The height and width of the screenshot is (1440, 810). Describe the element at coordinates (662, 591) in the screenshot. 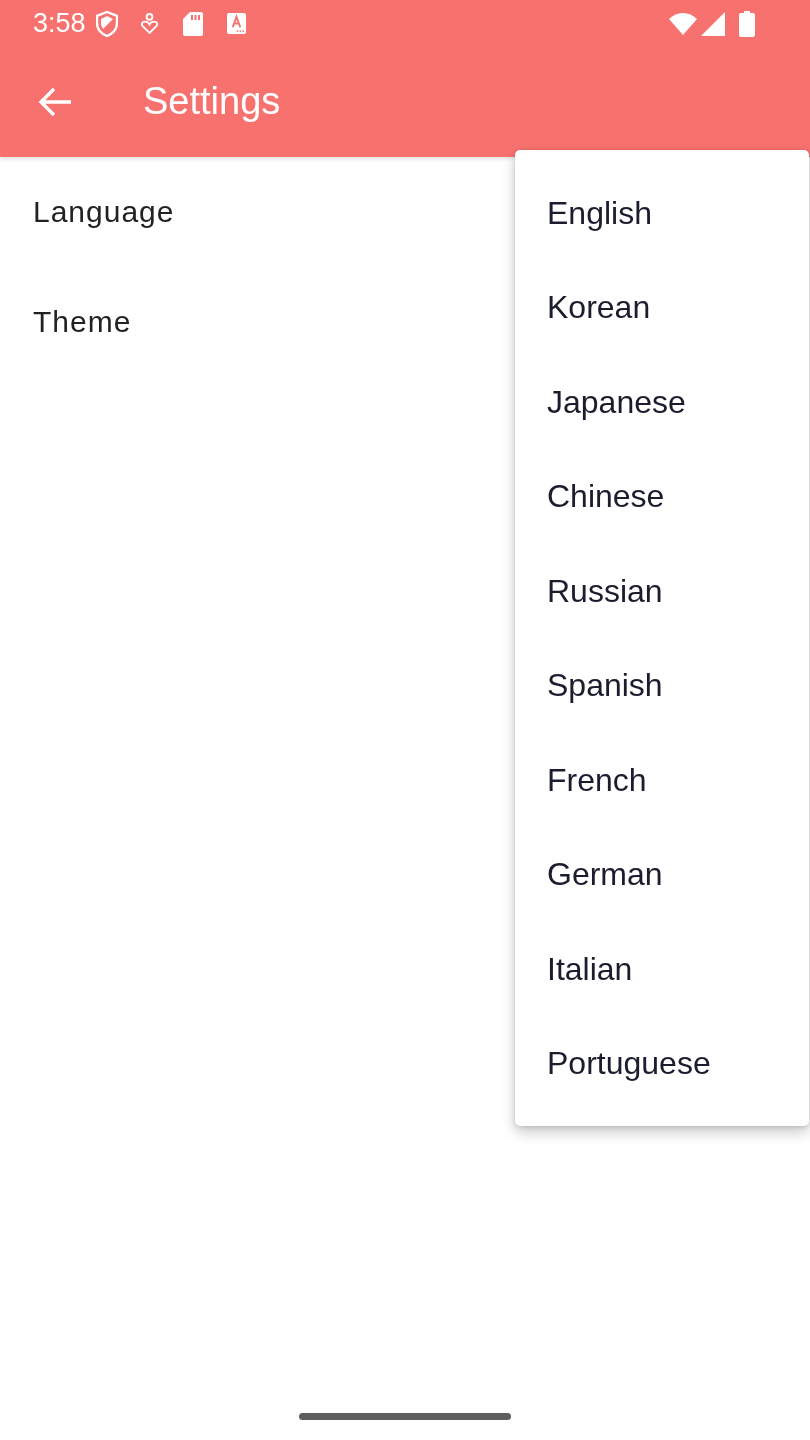

I see `menu-item: Russian` at that location.